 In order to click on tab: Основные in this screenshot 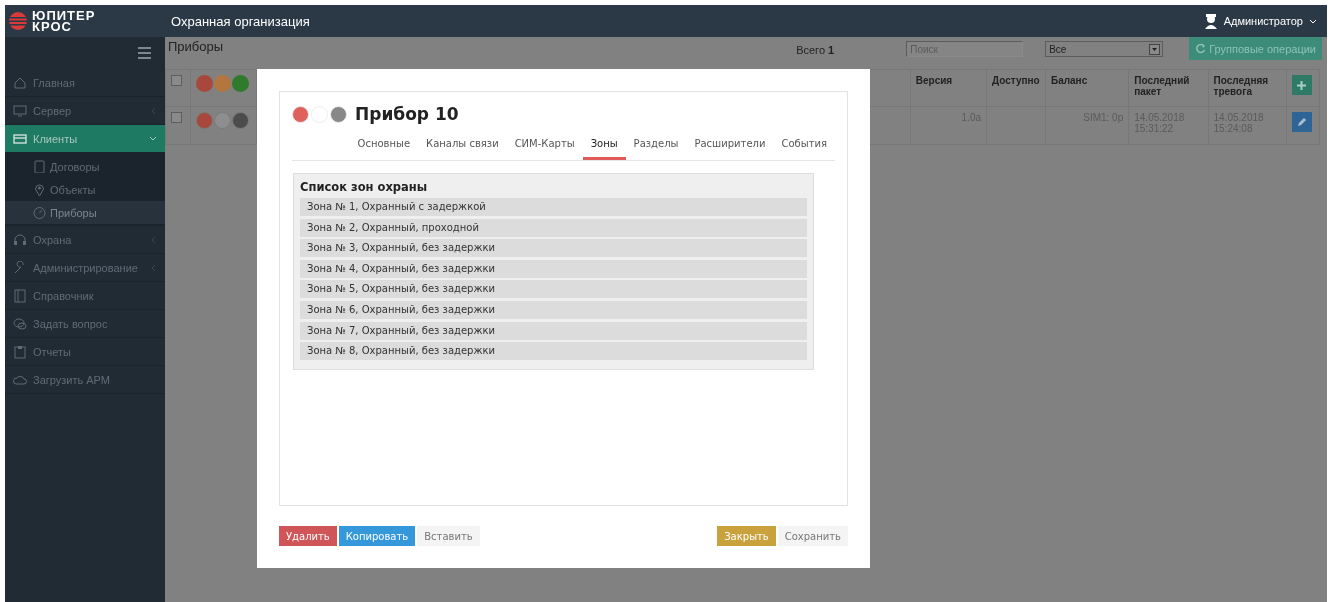, I will do `click(384, 145)`.